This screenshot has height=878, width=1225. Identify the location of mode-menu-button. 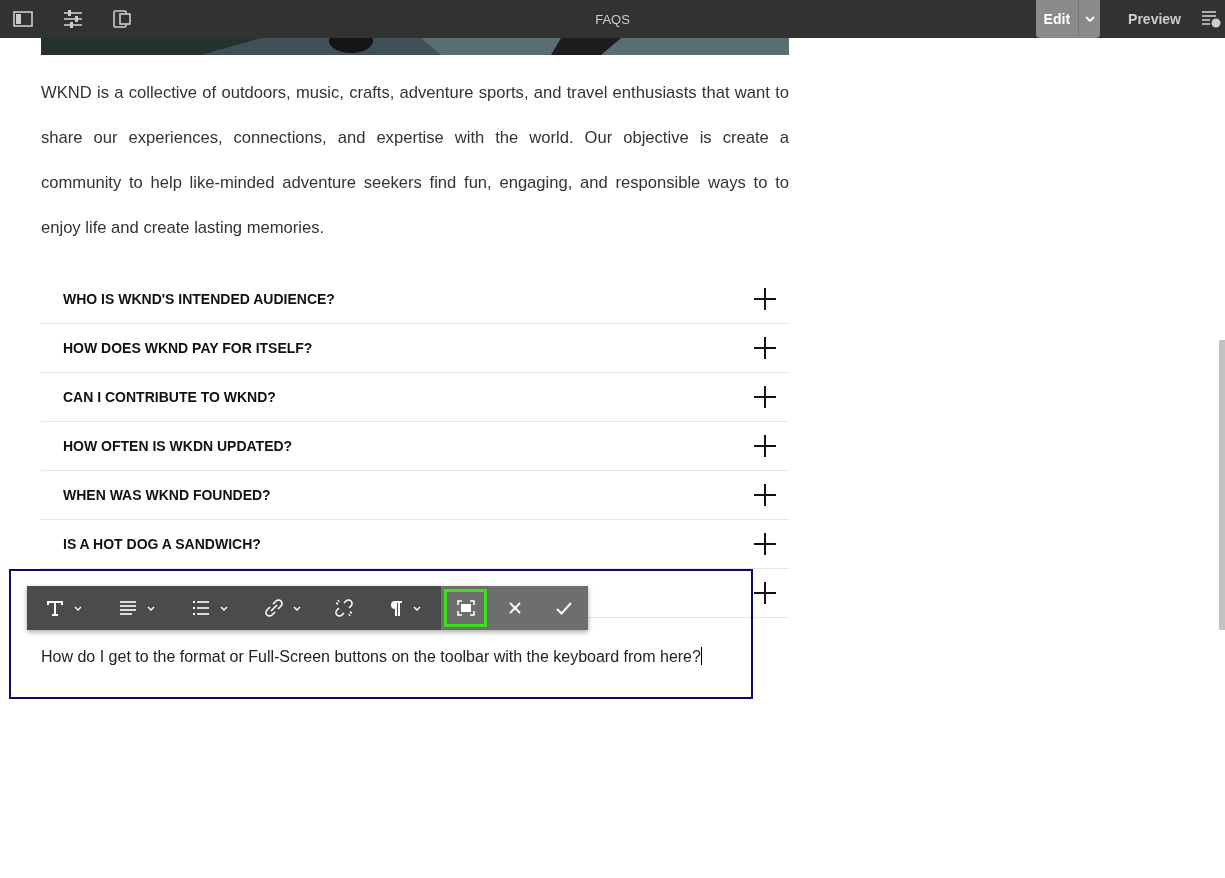
(1089, 19).